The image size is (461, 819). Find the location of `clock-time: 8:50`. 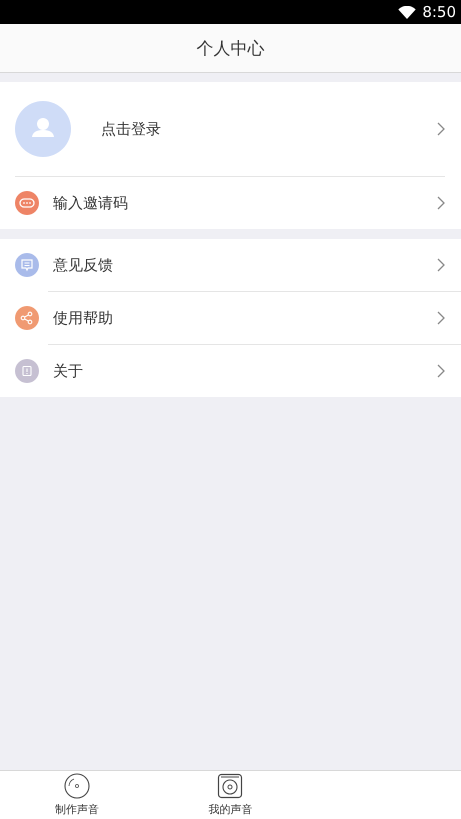

clock-time: 8:50 is located at coordinates (439, 12).